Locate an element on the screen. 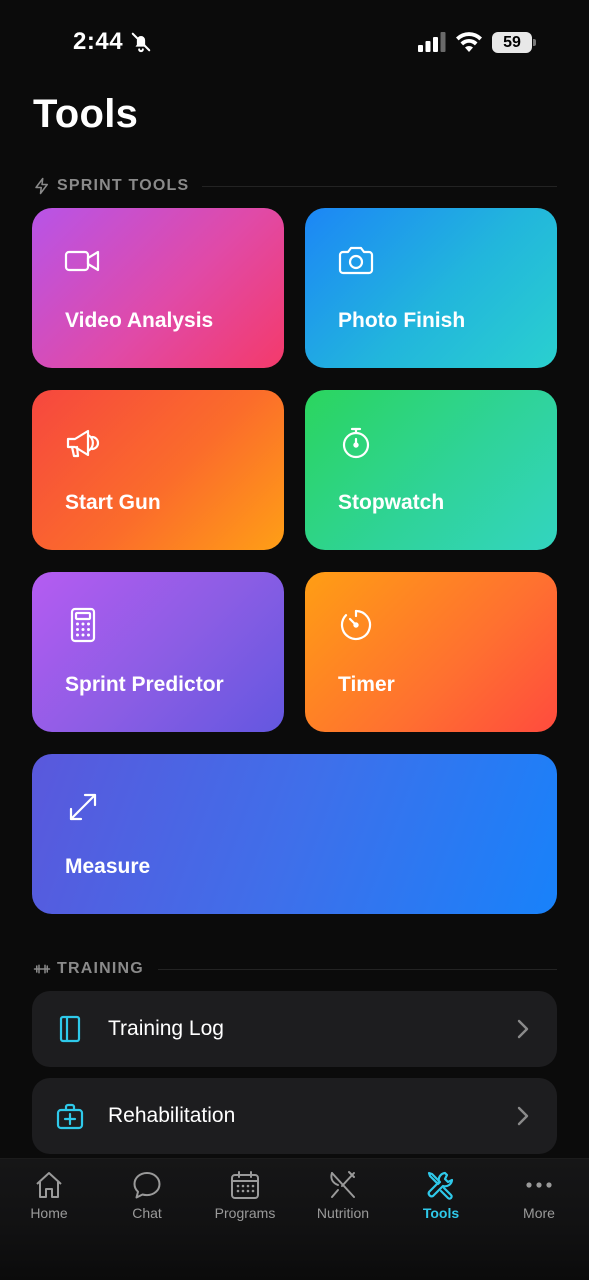 The width and height of the screenshot is (589, 1280). training-log-label: Training Log is located at coordinates (166, 1028).